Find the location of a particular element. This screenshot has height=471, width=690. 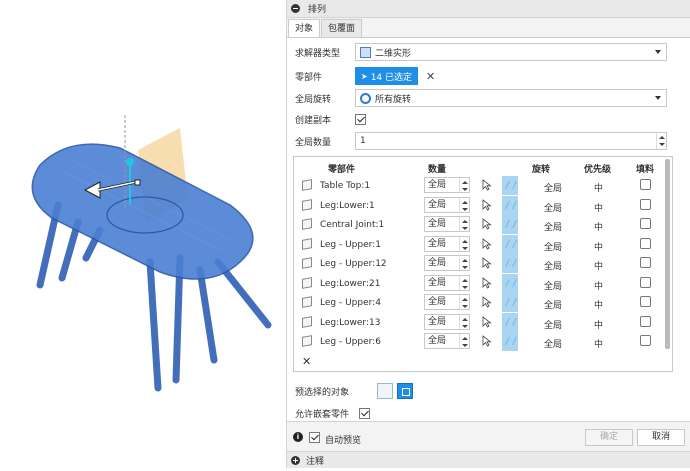

table-row: Leg - Upper:6 全局 全局 中 is located at coordinates (479, 341).